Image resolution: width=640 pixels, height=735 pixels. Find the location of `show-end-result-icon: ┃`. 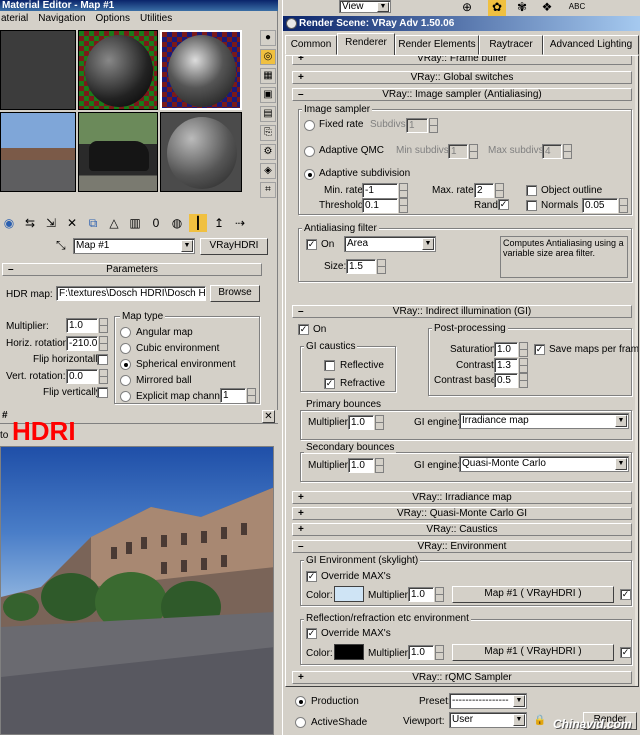

show-end-result-icon: ┃ is located at coordinates (198, 223).